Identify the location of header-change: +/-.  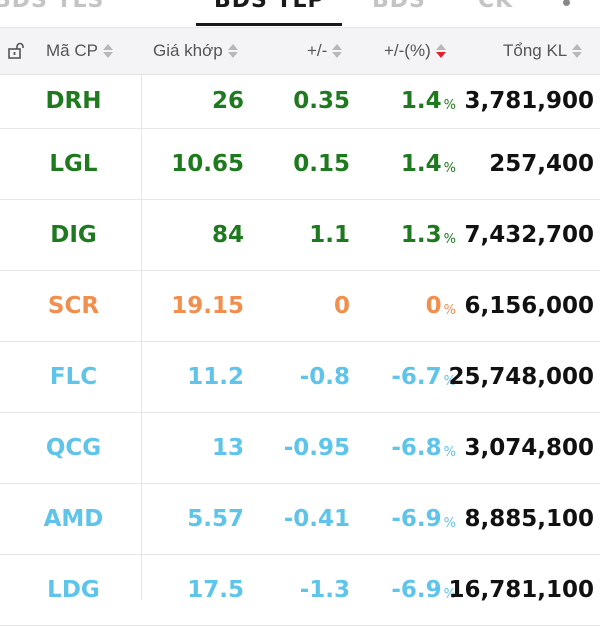
(325, 51).